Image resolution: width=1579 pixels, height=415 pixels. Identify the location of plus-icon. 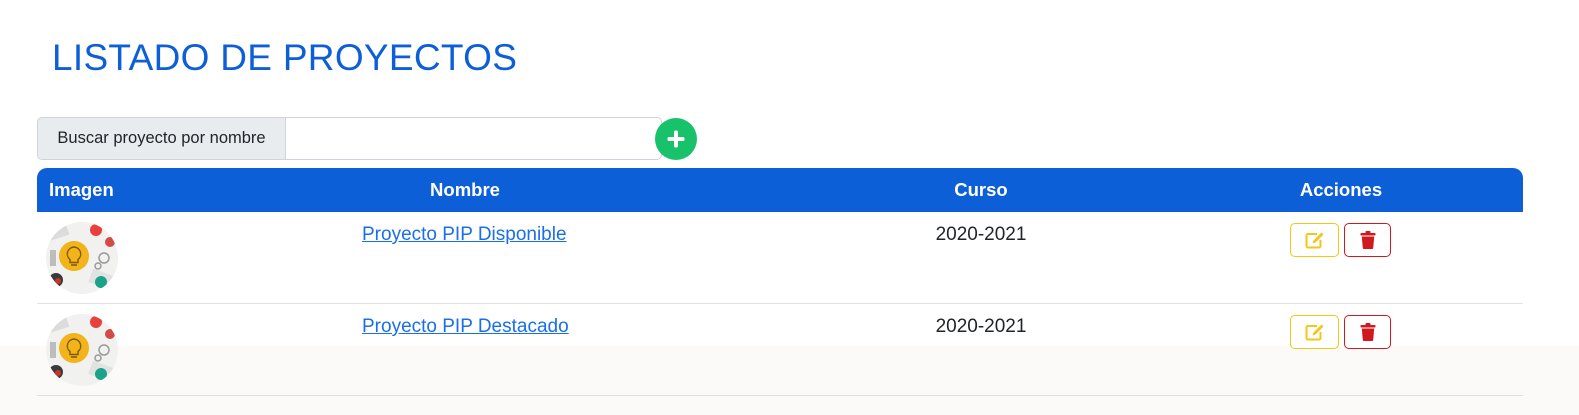
(676, 139).